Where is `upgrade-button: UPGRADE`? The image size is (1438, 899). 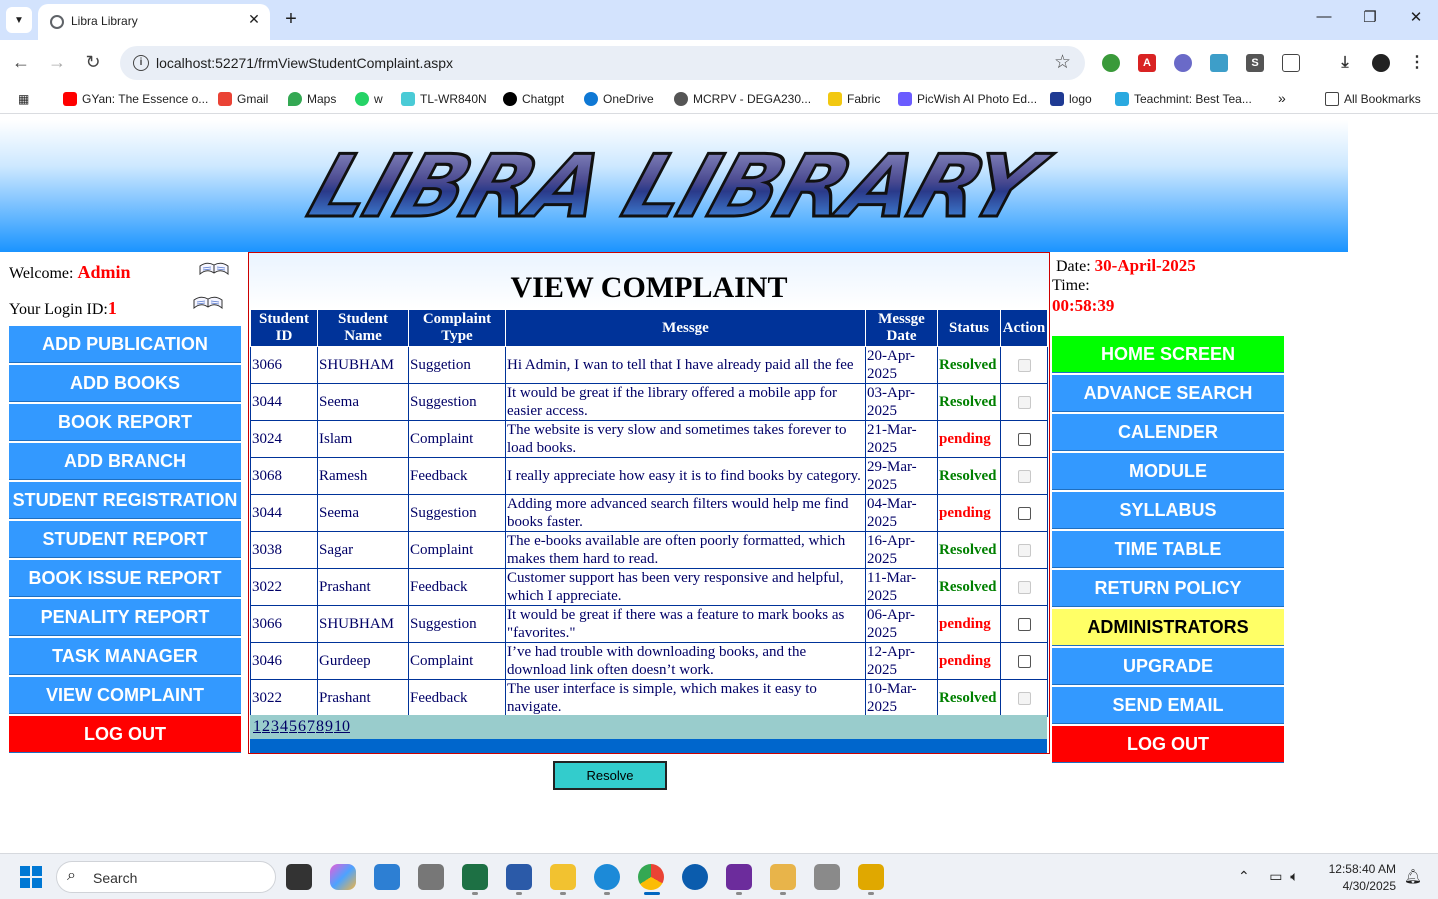 upgrade-button: UPGRADE is located at coordinates (1168, 666).